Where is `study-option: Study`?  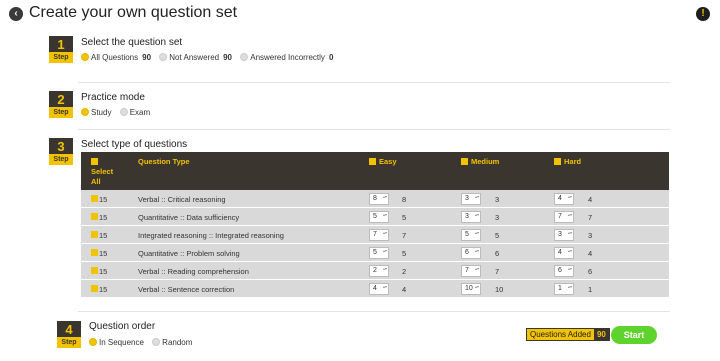
study-option: Study is located at coordinates (96, 112).